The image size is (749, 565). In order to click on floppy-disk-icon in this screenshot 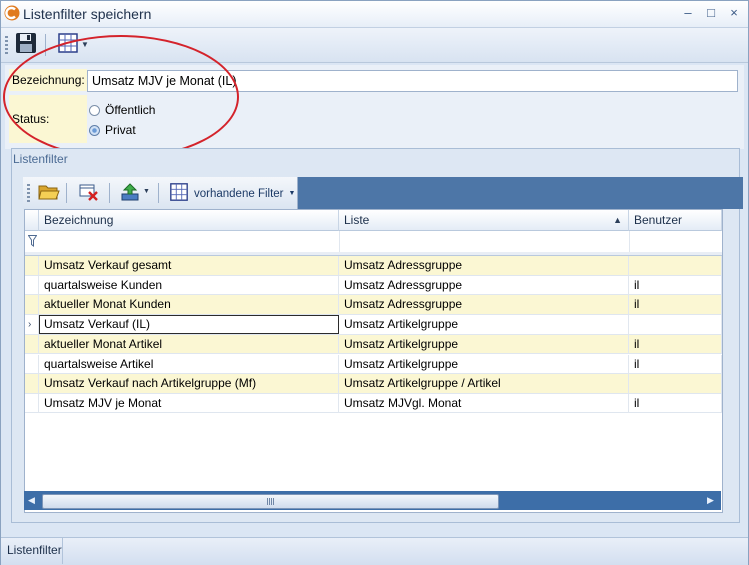, I will do `click(26, 44)`.